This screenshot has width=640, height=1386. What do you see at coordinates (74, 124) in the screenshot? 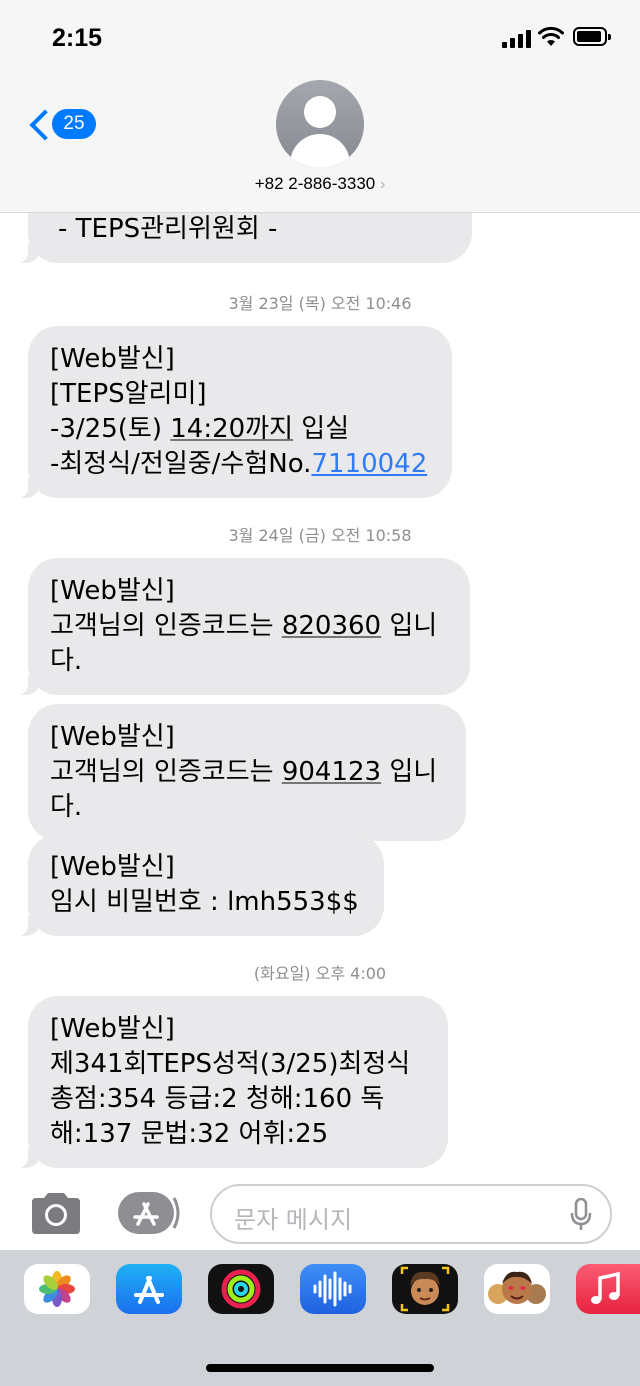
I see `unread-count-badge: 25` at bounding box center [74, 124].